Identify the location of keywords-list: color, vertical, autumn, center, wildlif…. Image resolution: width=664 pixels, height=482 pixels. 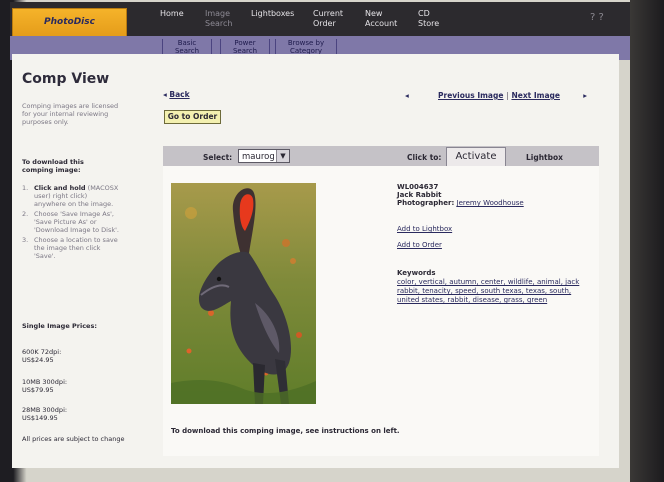
(492, 291).